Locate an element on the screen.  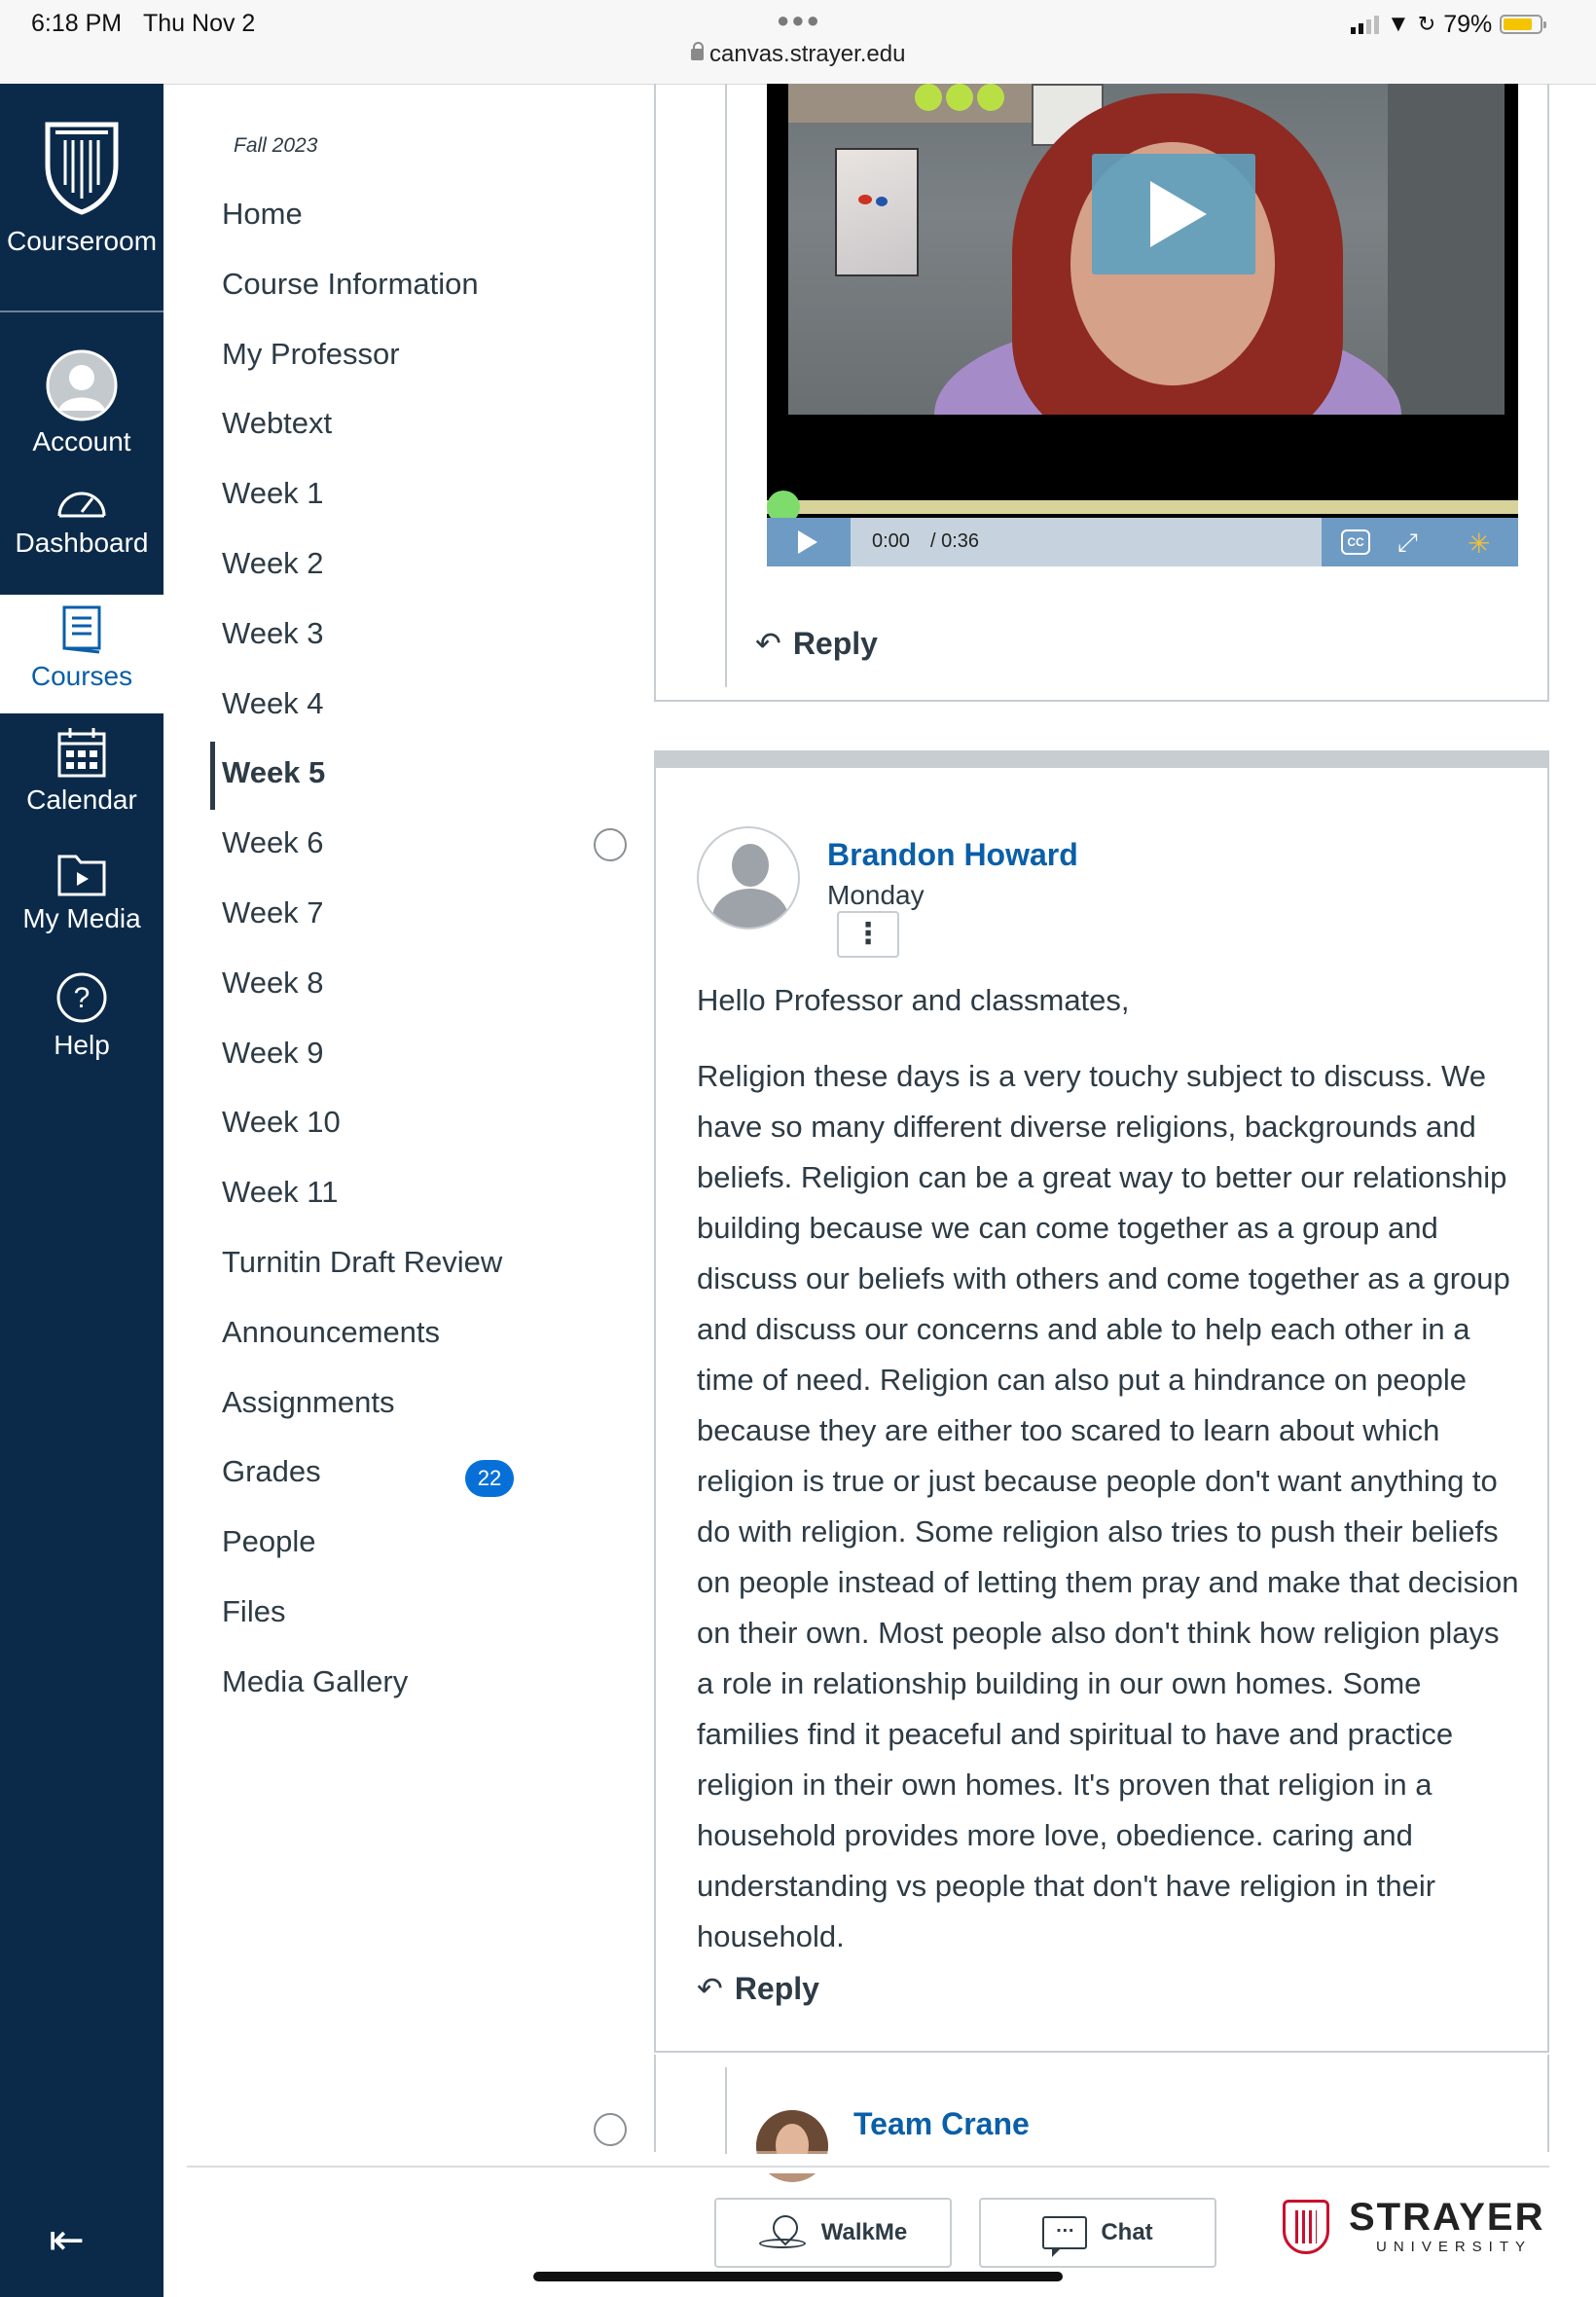
nav-my-media: My Media is located at coordinates (81, 891).